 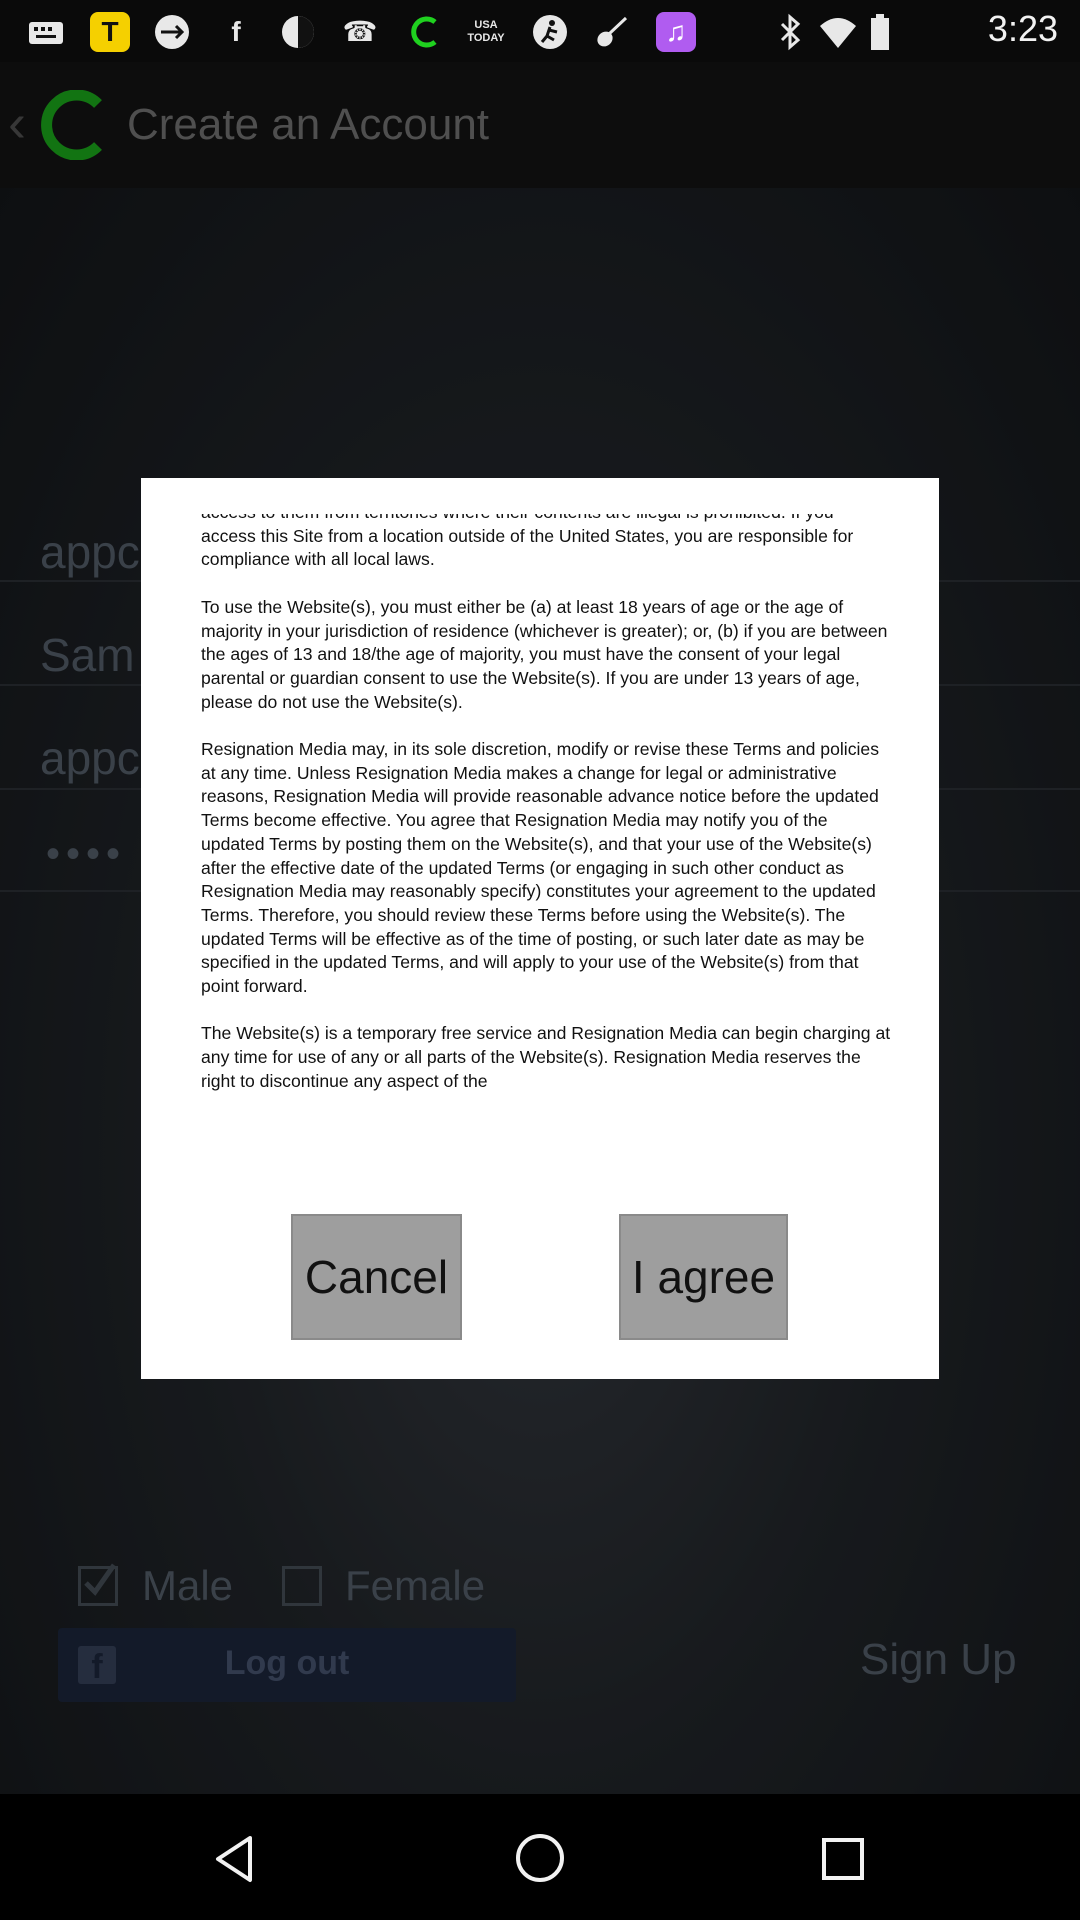 I want to click on status-time: 3:23, so click(x=1022, y=28).